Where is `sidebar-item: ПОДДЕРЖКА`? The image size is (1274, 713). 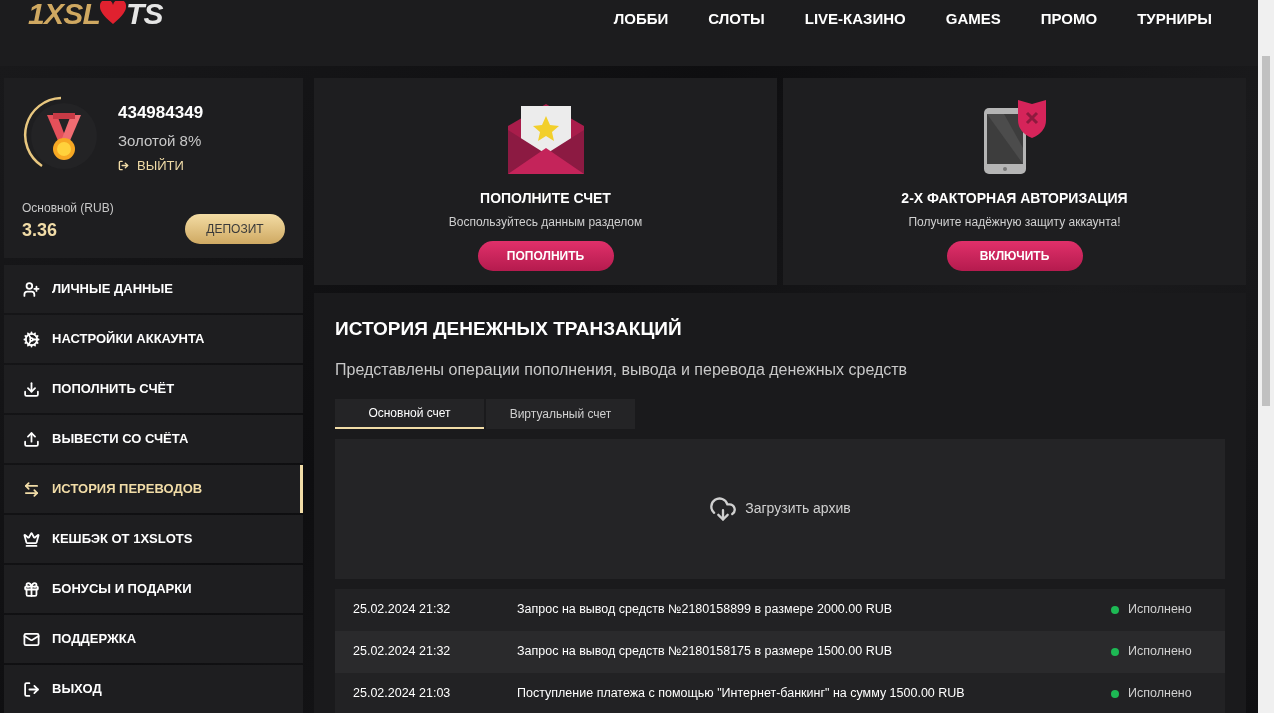 sidebar-item: ПОДДЕРЖКА is located at coordinates (153, 639).